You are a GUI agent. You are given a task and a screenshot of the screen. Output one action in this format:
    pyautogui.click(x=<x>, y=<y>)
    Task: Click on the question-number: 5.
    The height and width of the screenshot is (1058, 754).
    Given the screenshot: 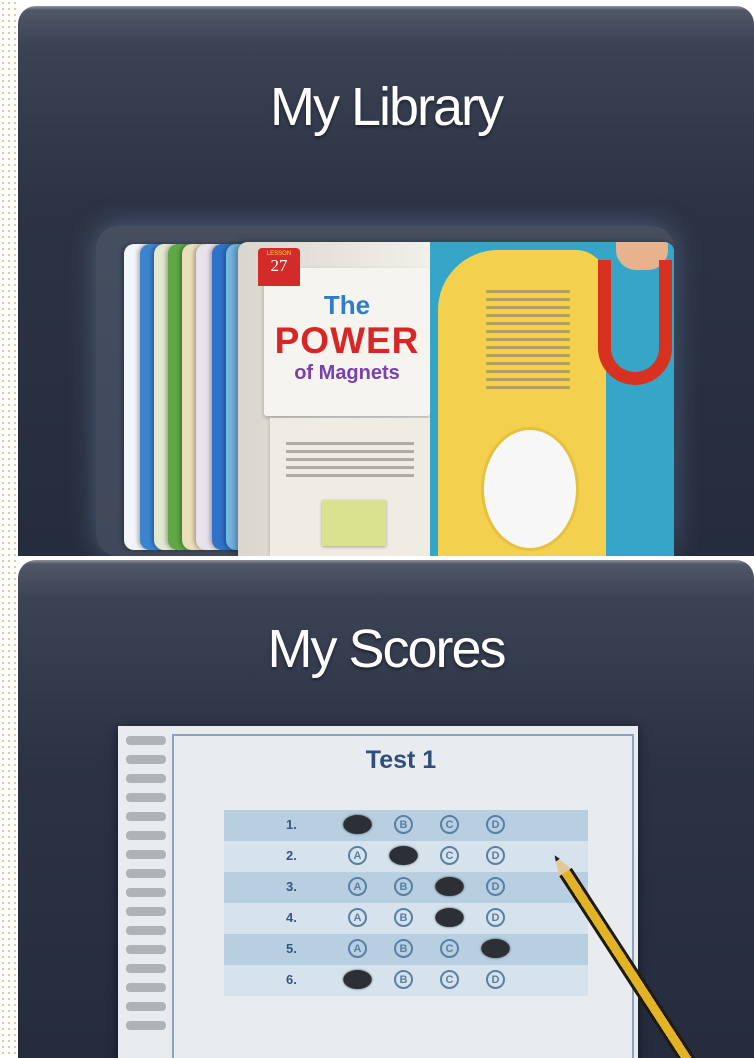 What is the action you would take?
    pyautogui.click(x=291, y=948)
    